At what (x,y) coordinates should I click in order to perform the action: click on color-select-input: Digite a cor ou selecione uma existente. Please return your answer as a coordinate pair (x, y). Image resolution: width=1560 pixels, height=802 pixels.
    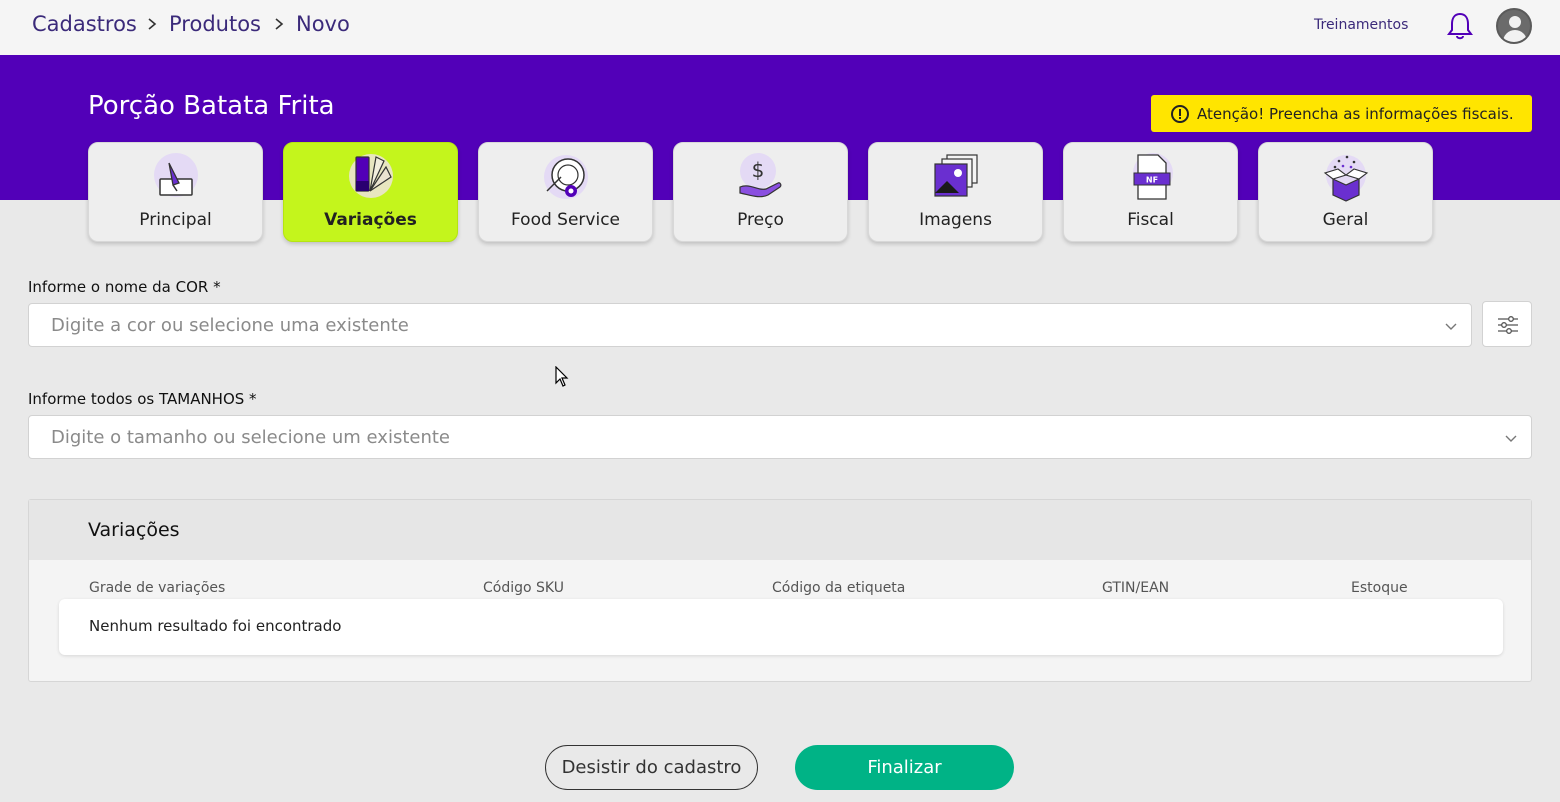
    Looking at the image, I should click on (750, 325).